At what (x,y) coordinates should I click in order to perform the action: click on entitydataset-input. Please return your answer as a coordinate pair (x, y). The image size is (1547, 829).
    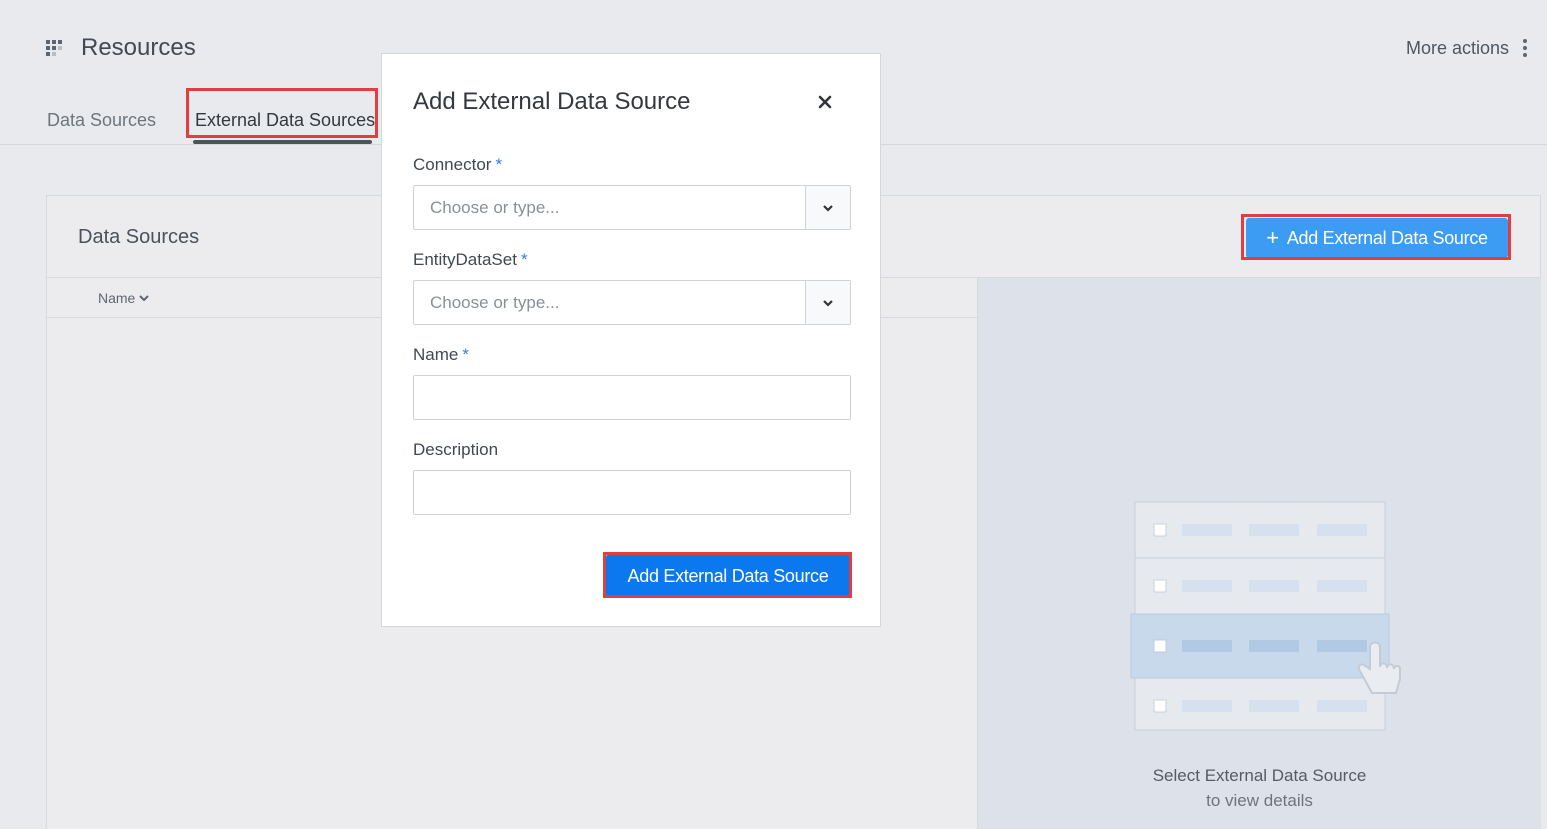
    Looking at the image, I should click on (610, 302).